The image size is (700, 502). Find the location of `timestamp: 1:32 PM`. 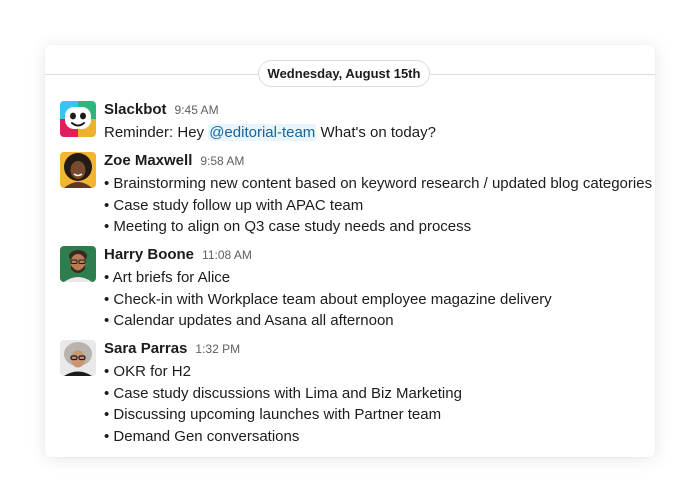

timestamp: 1:32 PM is located at coordinates (217, 349).